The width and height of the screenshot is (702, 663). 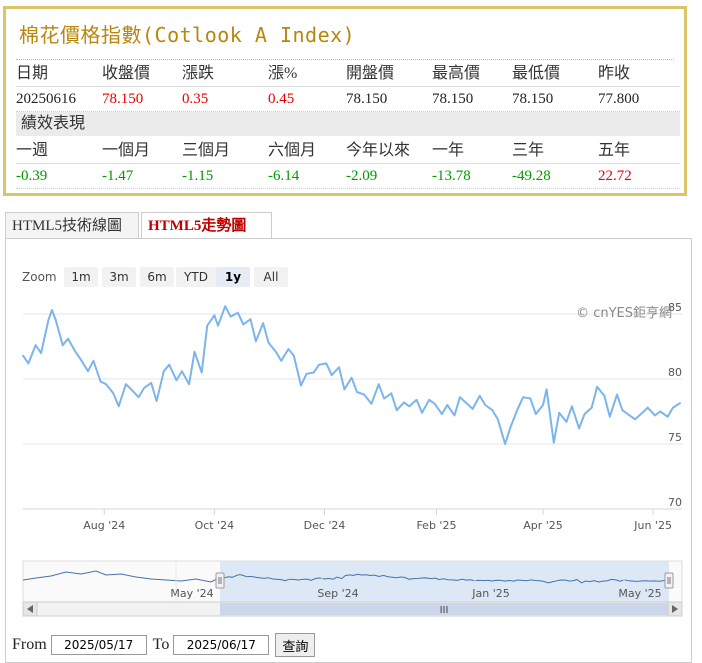 I want to click on perf-header-ytd: 今年以來, so click(x=378, y=150).